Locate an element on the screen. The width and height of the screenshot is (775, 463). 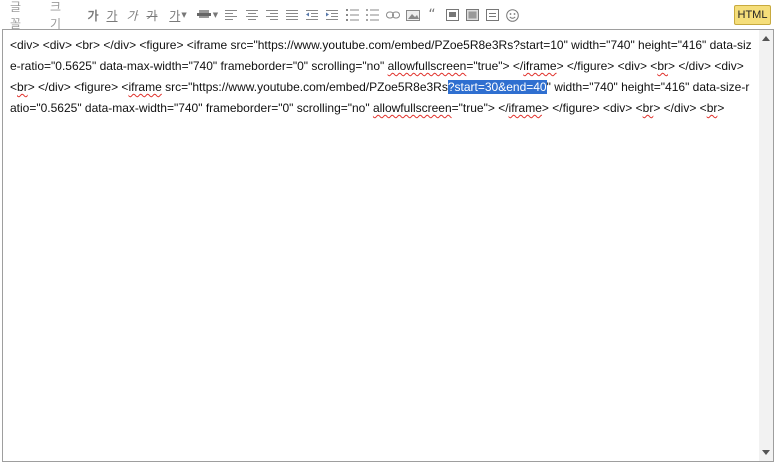
font-color-glyph: 가 is located at coordinates (175, 15).